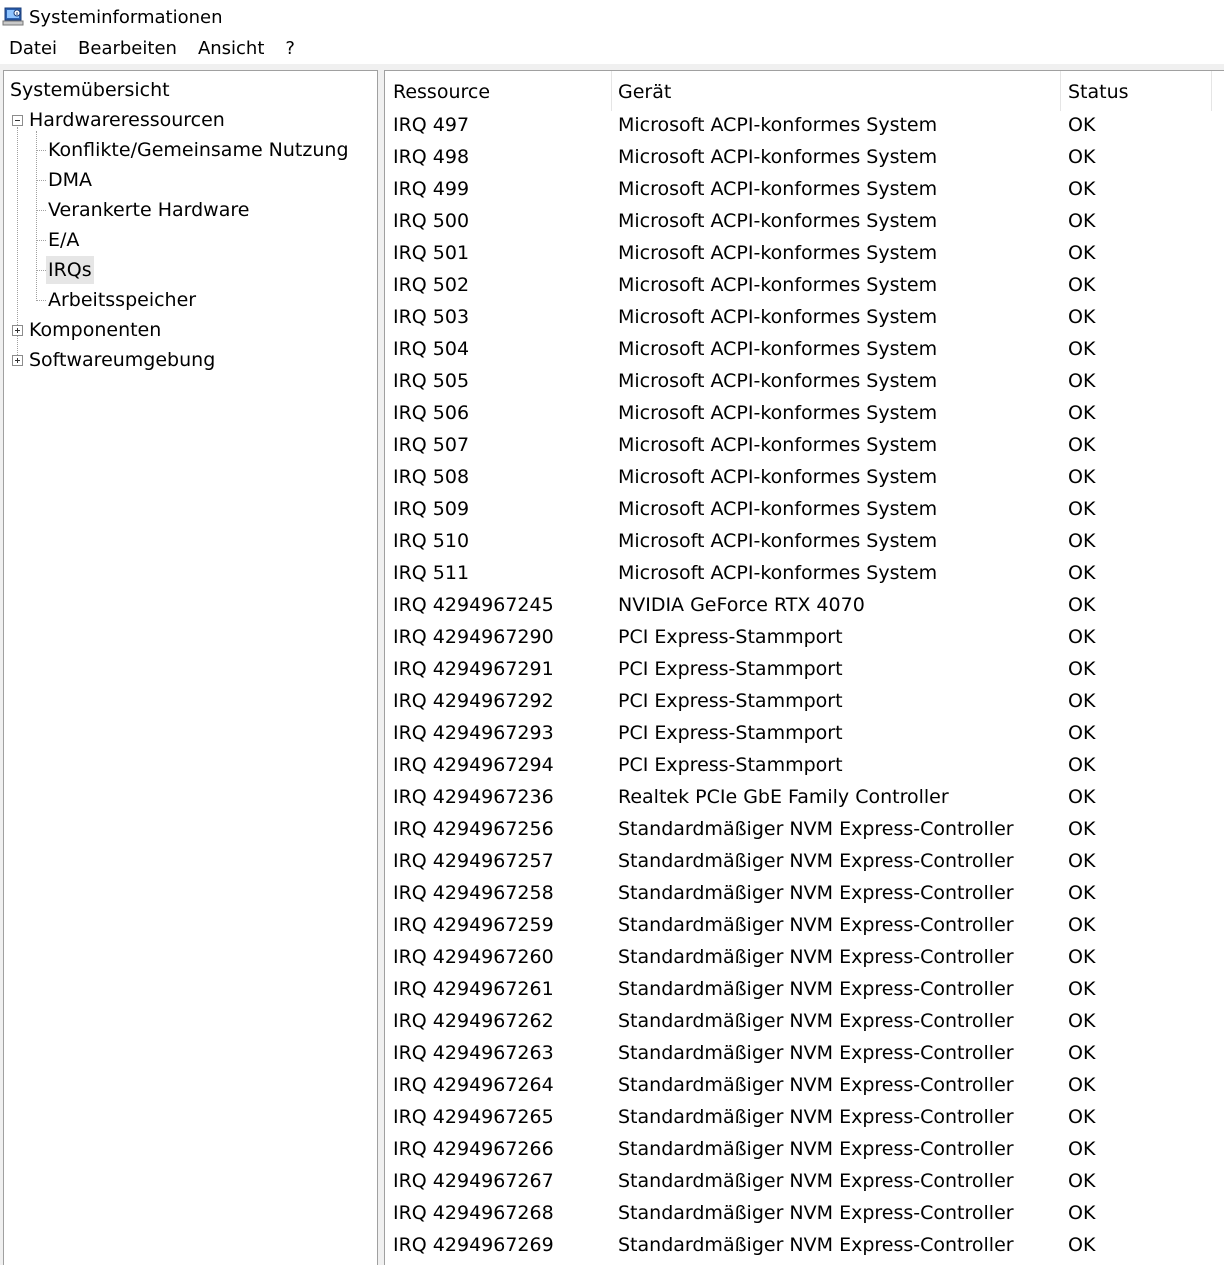 The image size is (1224, 1265). I want to click on table-row: IRQ 4294967290 PCI Express-Stammport OK, so click(804, 637).